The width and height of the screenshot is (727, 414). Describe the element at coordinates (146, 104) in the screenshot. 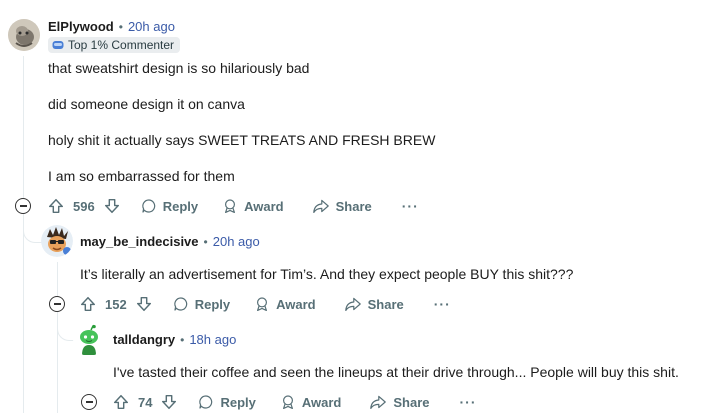

I see `comment-text: did someone design it on canva` at that location.